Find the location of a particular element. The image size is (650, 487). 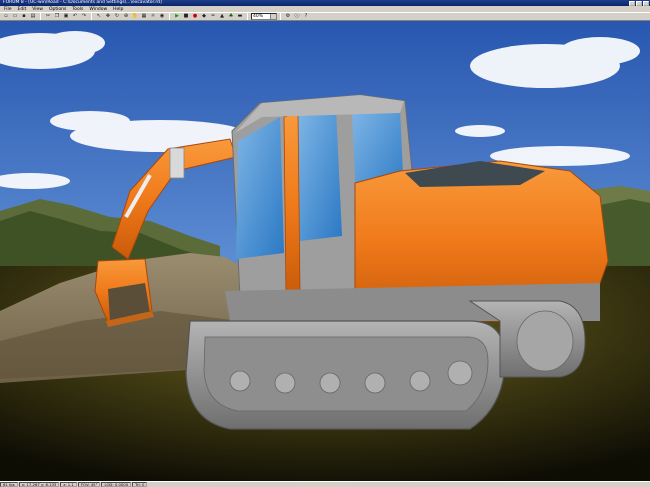

new-icon: ▫ is located at coordinates (6, 16).